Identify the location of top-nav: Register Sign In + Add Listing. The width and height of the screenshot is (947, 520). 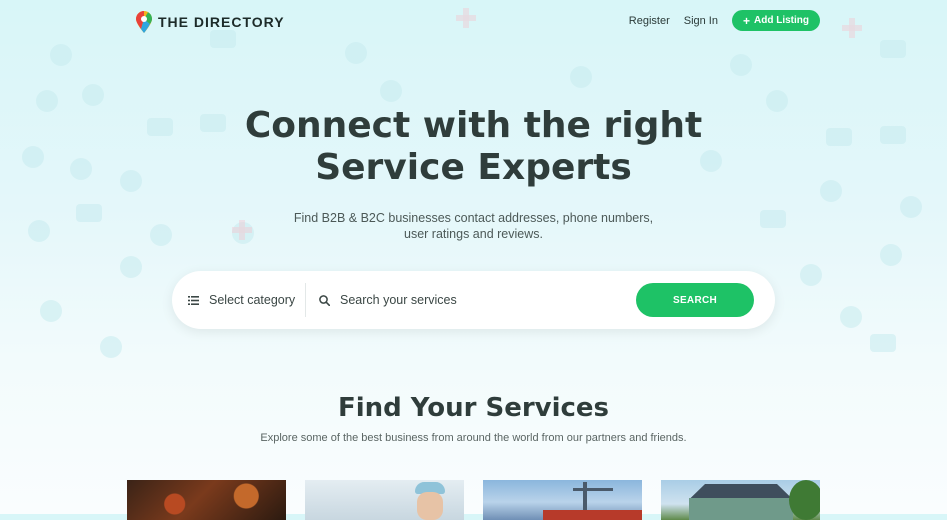
(724, 20).